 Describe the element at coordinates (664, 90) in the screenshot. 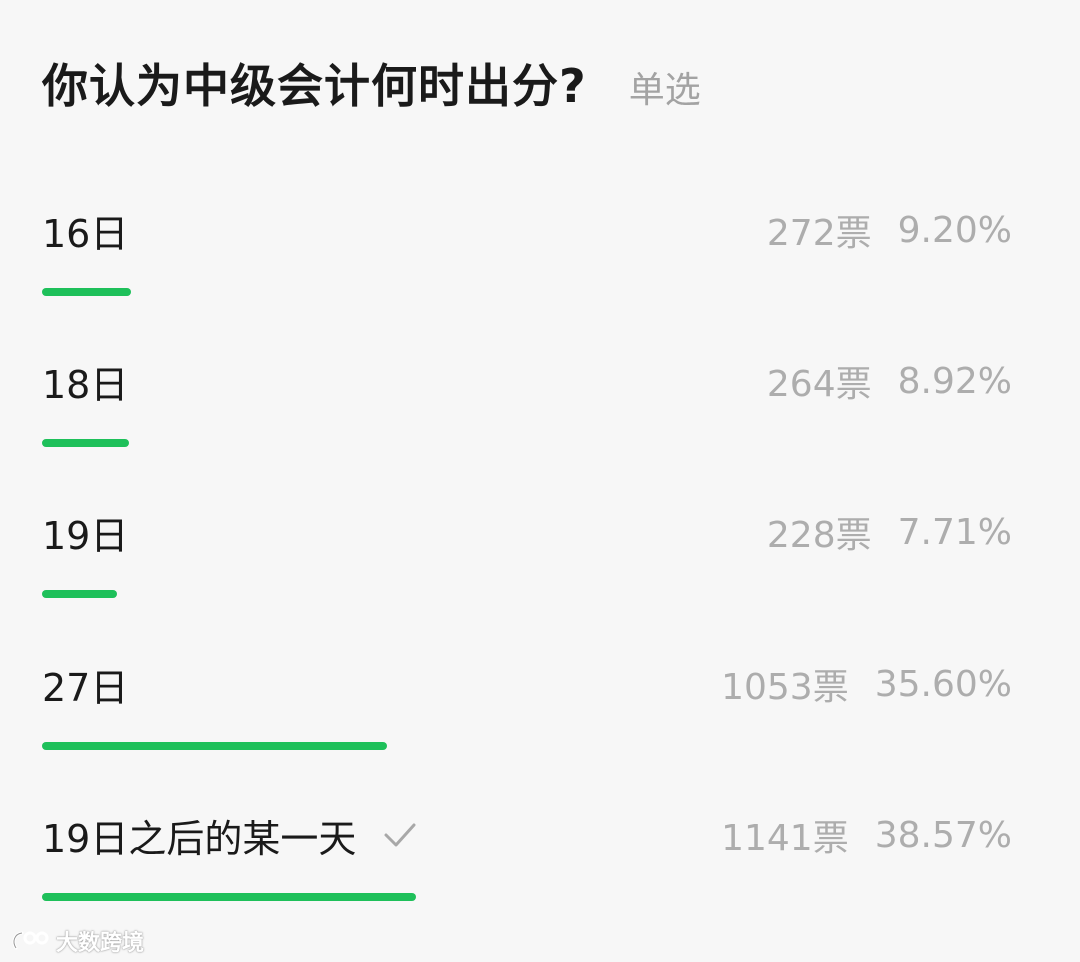

I see `poll-type-label: 单选` at that location.